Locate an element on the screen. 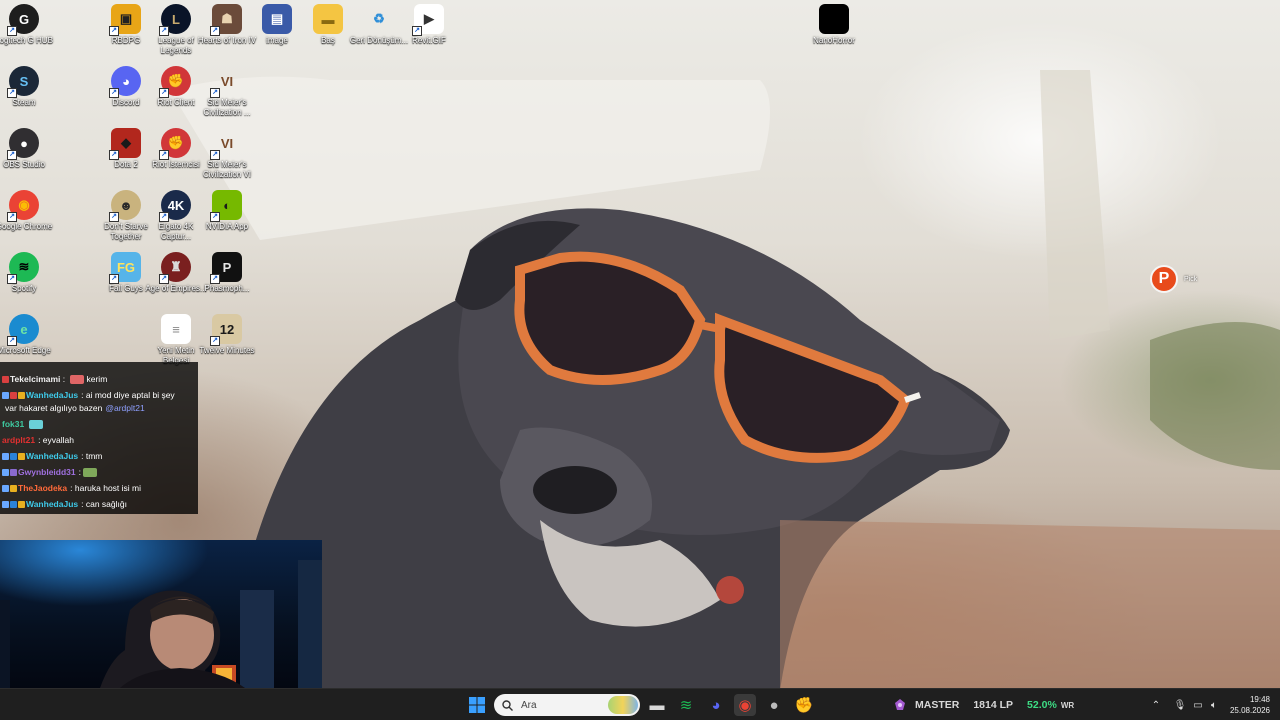 The image size is (1280, 720). desktop-icon: e ↗ Microsoft Edge is located at coordinates (28, 335).